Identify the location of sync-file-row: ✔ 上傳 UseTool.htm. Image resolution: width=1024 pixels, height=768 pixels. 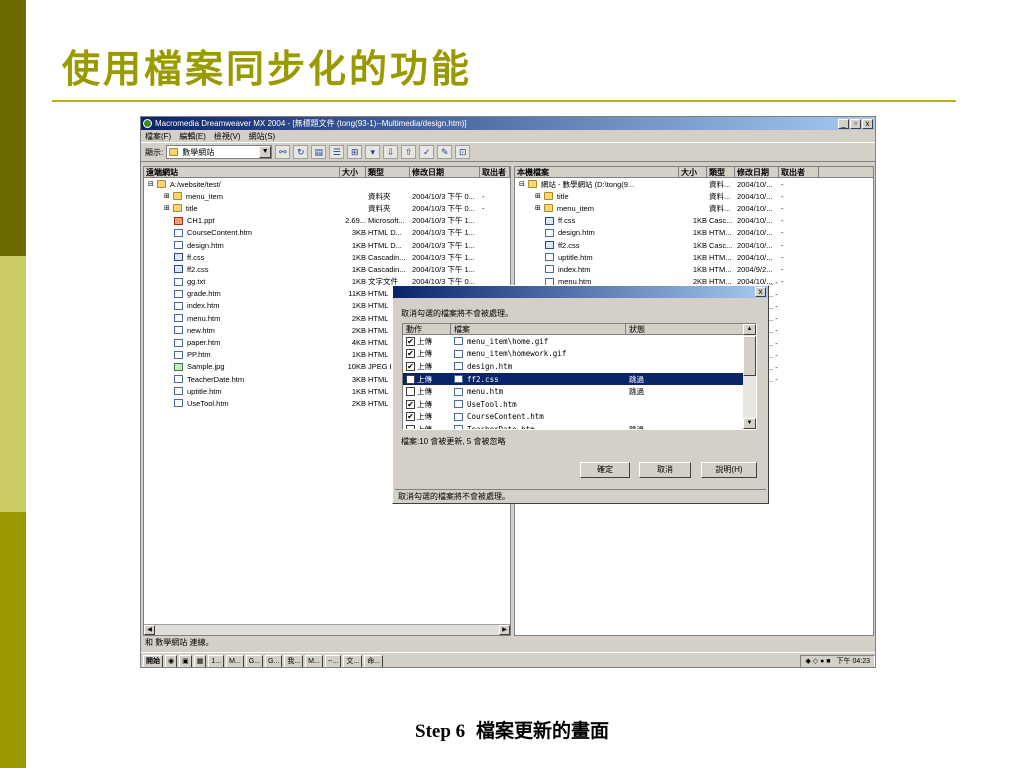
(579, 404).